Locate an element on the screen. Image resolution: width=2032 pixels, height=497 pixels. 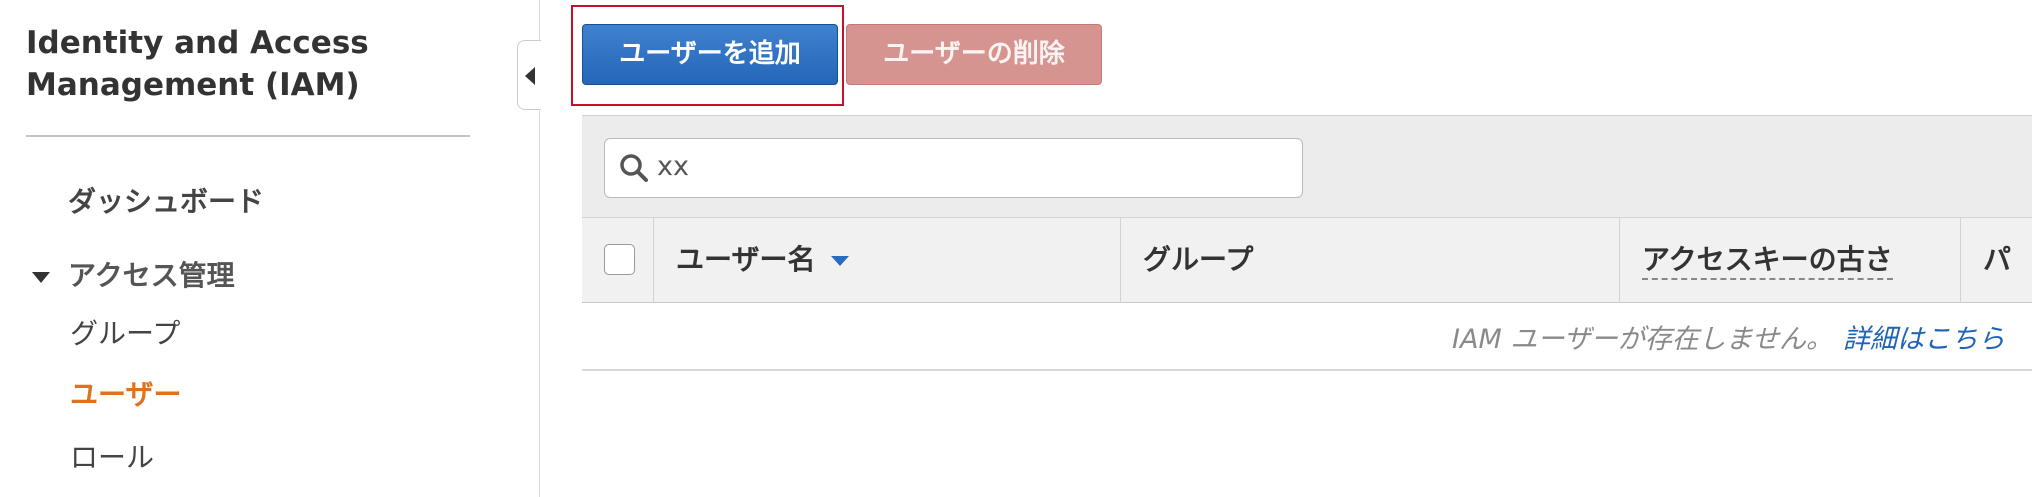
sidebar-section-access-management: アクセス管理 is located at coordinates (133, 274).